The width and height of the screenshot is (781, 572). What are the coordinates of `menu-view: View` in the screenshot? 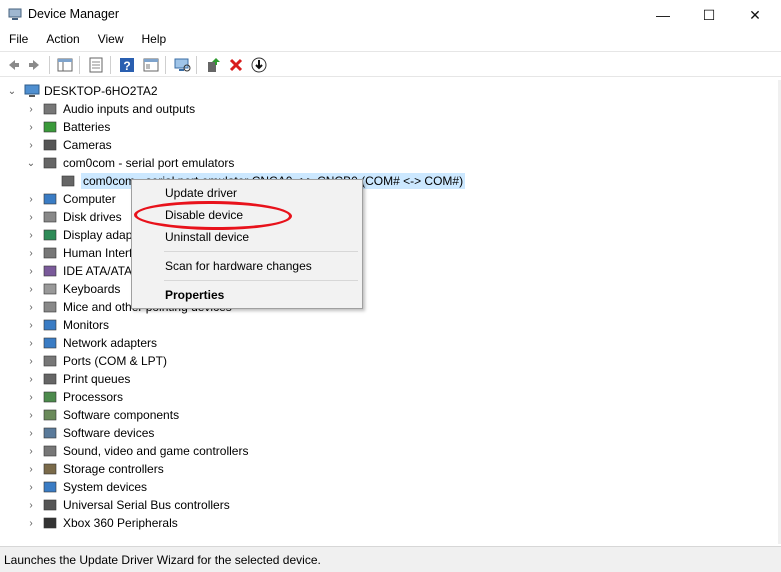 It's located at (111, 40).